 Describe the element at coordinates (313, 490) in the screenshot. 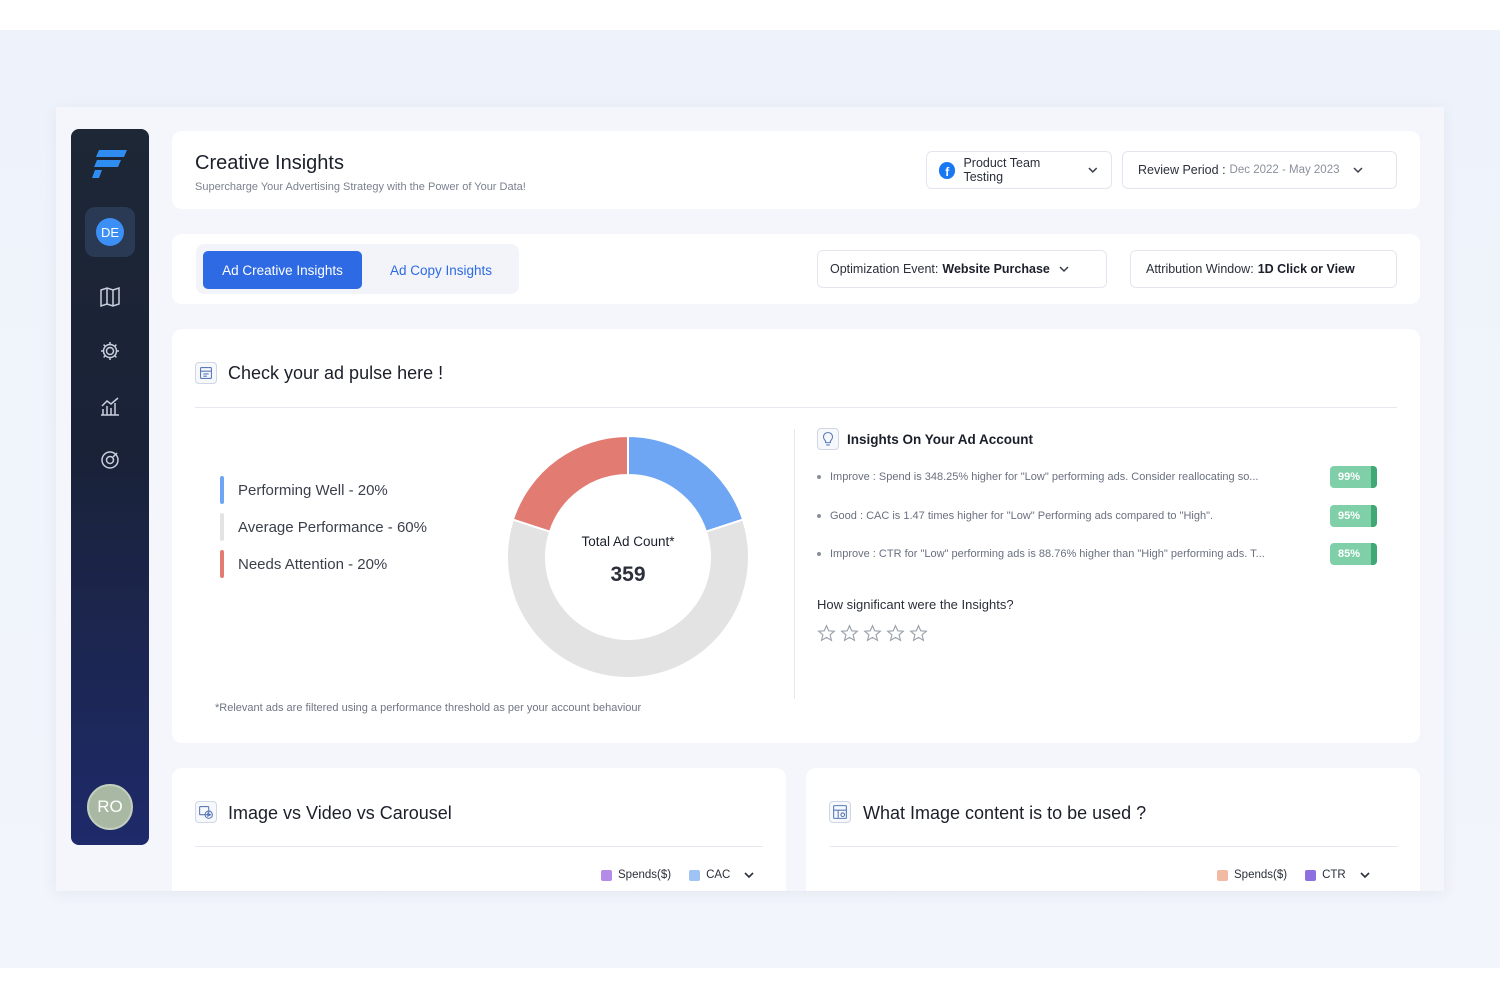

I see `legend-label: Performing Well - 20%` at that location.